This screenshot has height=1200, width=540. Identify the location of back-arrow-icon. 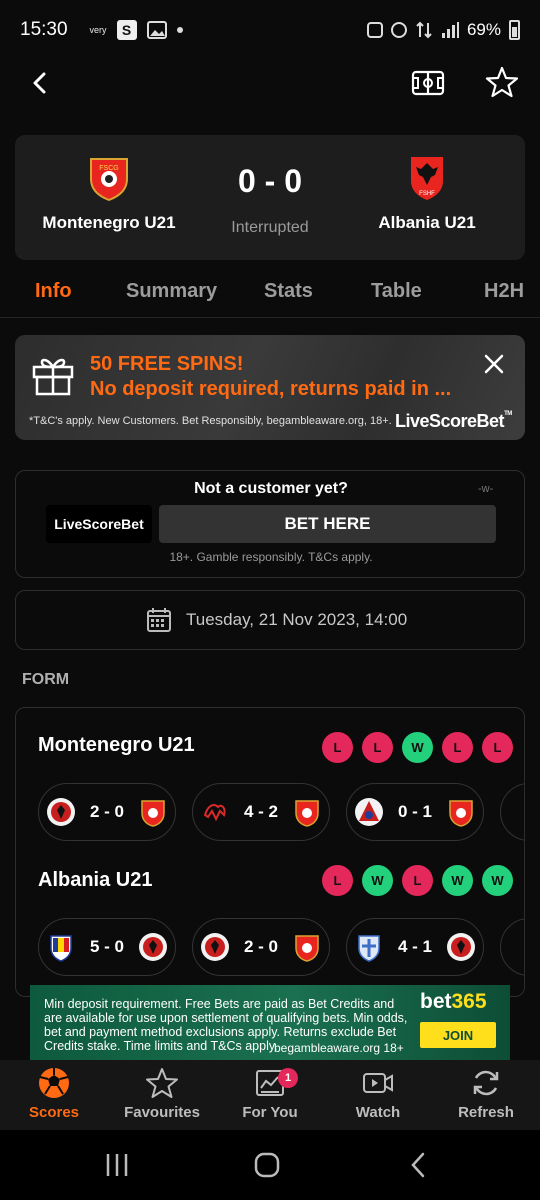
(41, 83).